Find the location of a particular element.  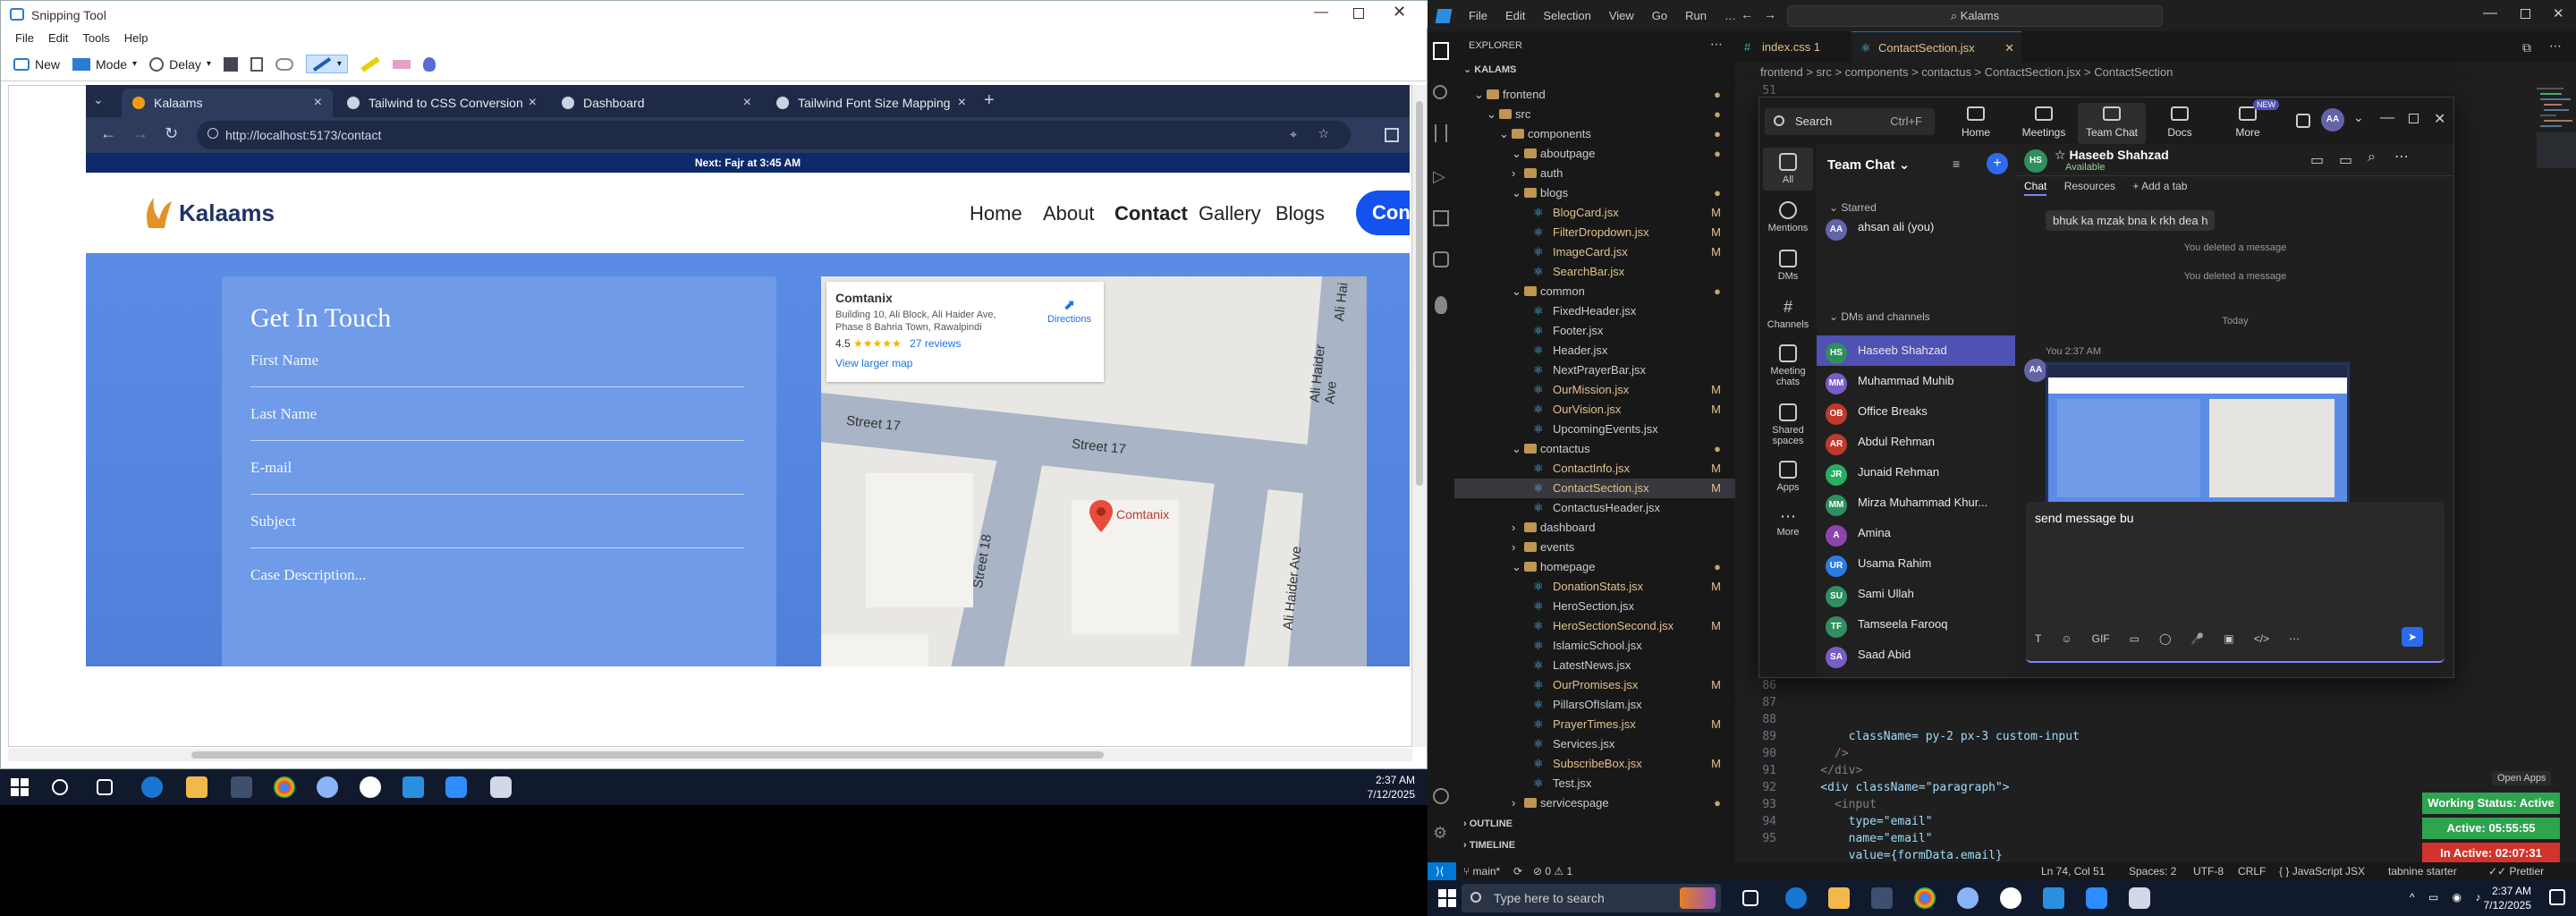

close-icon: ✕ is located at coordinates (2439, 119).